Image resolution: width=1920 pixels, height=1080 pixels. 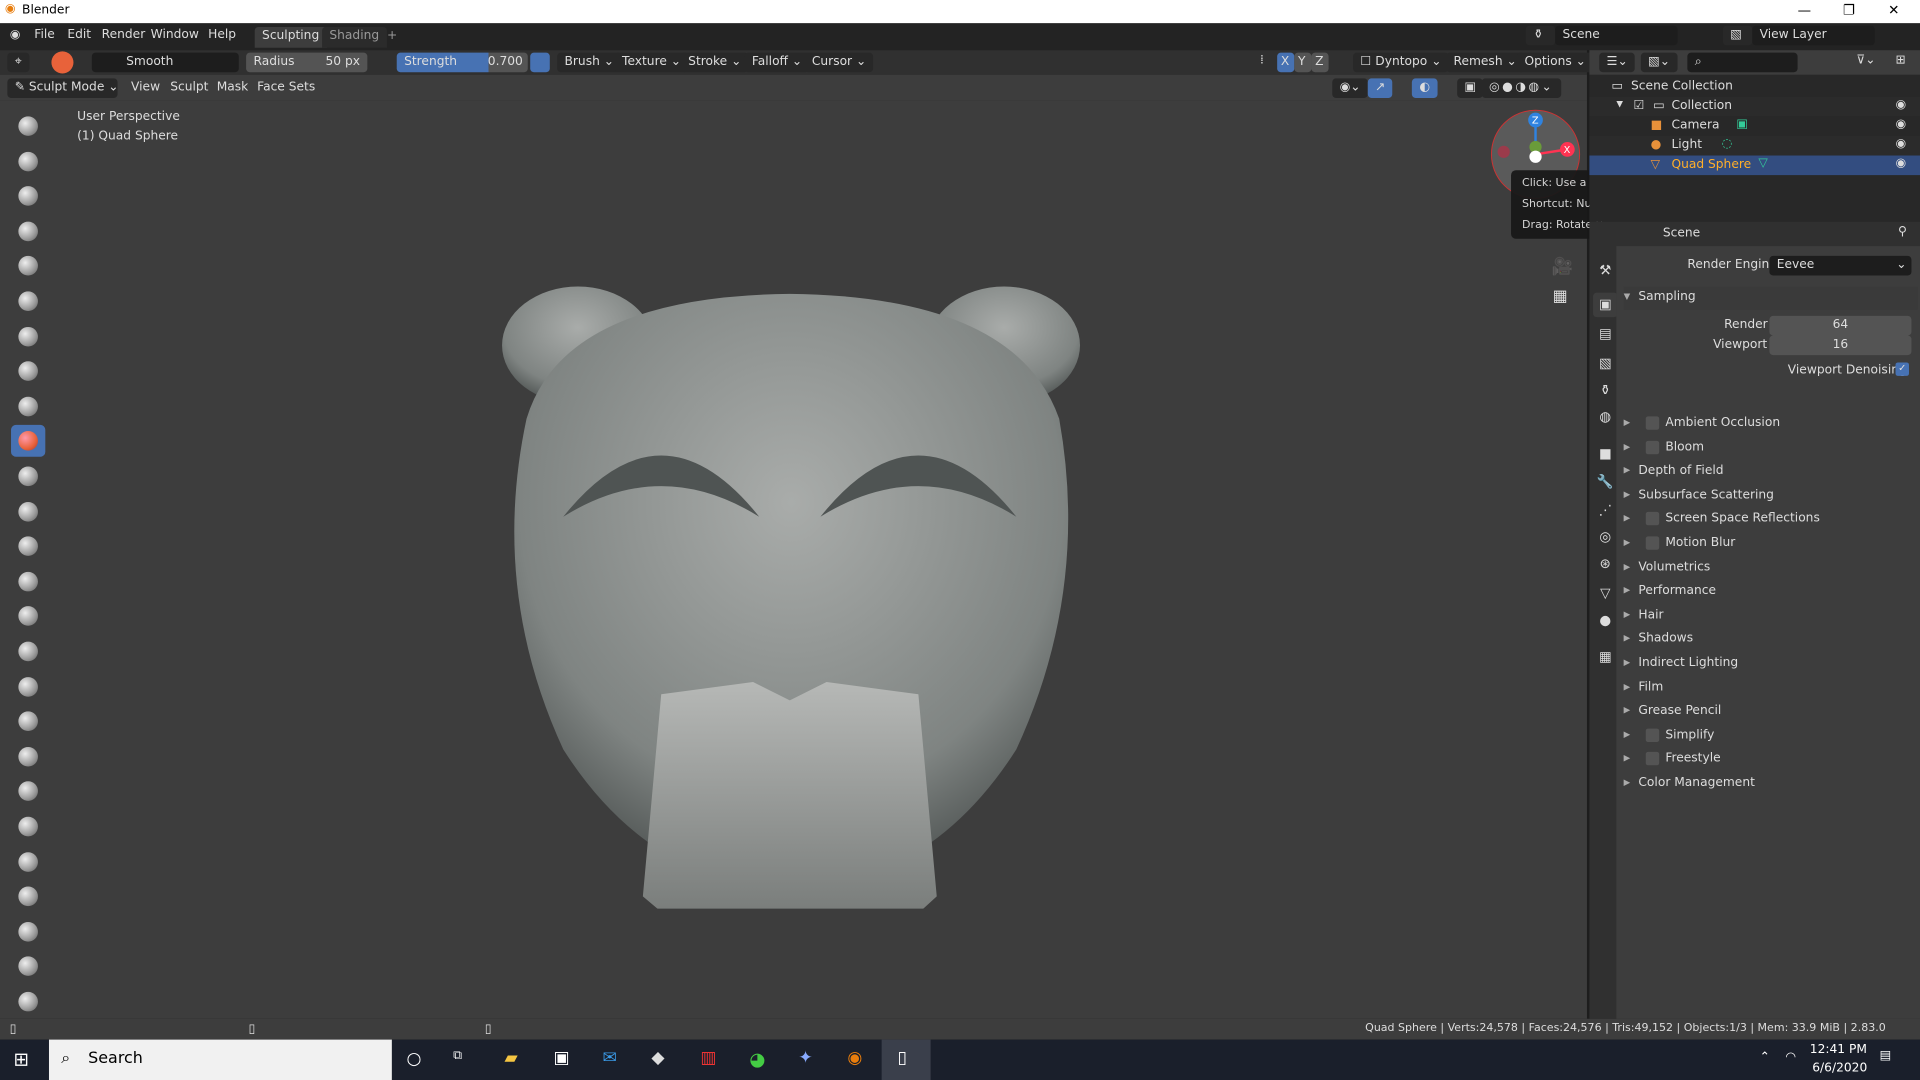 I want to click on cursor-menu: Cursor ⌄, so click(x=839, y=62).